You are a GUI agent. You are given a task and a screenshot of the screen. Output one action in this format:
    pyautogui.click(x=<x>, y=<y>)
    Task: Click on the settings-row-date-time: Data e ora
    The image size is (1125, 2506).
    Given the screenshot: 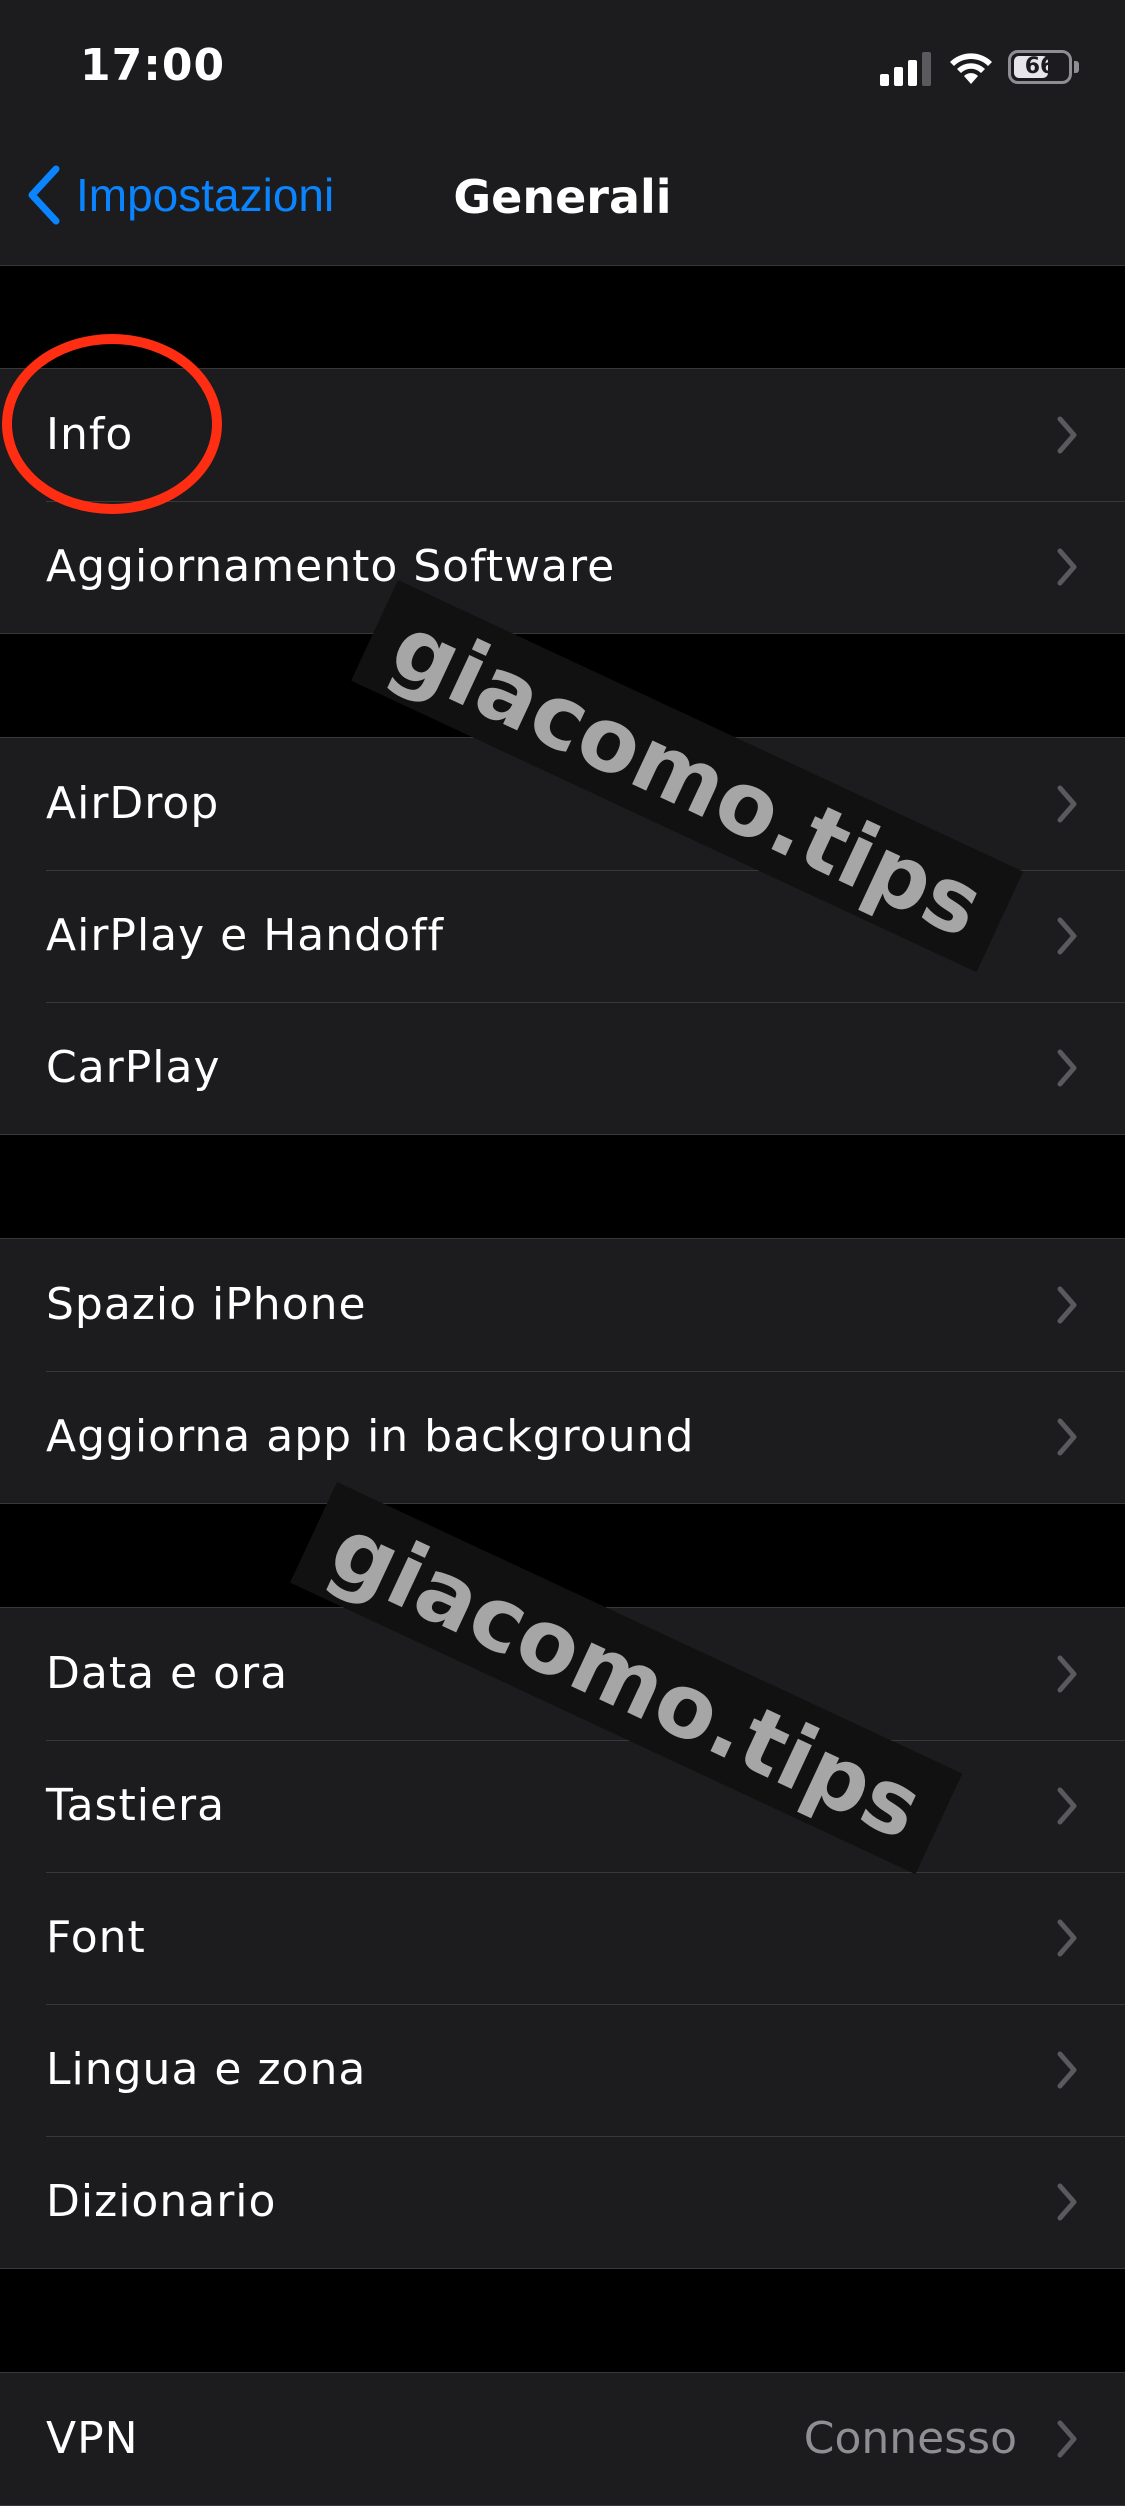 What is the action you would take?
    pyautogui.click(x=562, y=1674)
    